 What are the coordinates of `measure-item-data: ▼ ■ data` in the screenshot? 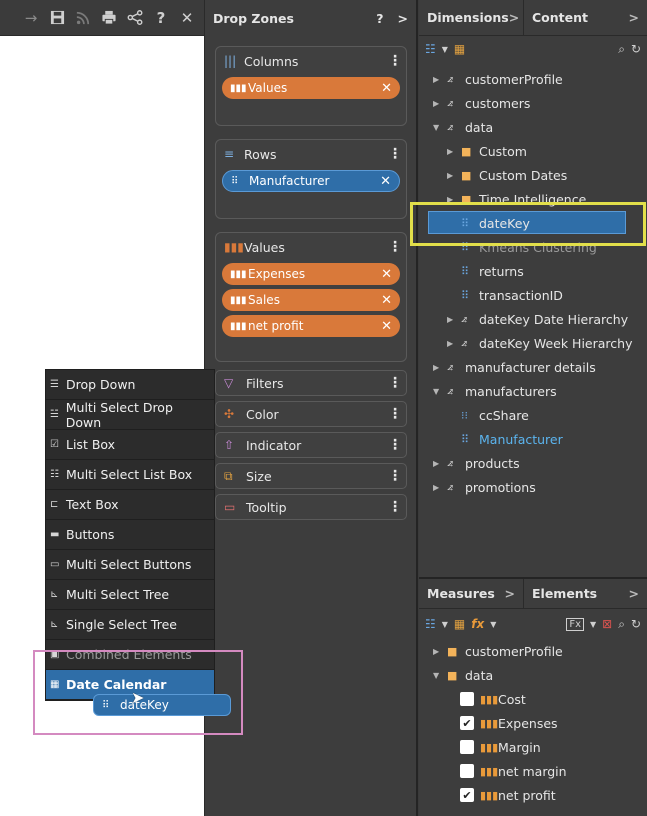 It's located at (463, 675).